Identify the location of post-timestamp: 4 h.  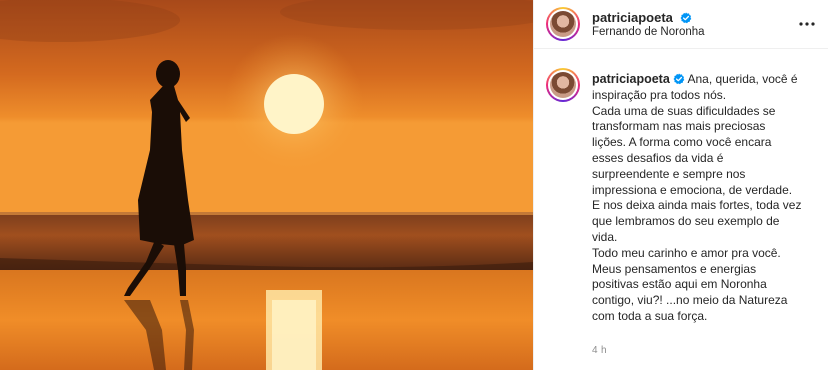
(599, 350).